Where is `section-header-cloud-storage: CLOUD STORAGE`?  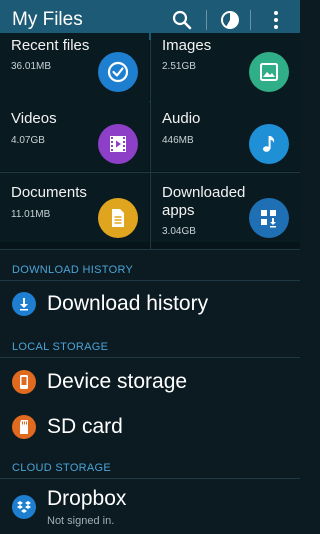
section-header-cloud-storage: CLOUD STORAGE is located at coordinates (62, 468).